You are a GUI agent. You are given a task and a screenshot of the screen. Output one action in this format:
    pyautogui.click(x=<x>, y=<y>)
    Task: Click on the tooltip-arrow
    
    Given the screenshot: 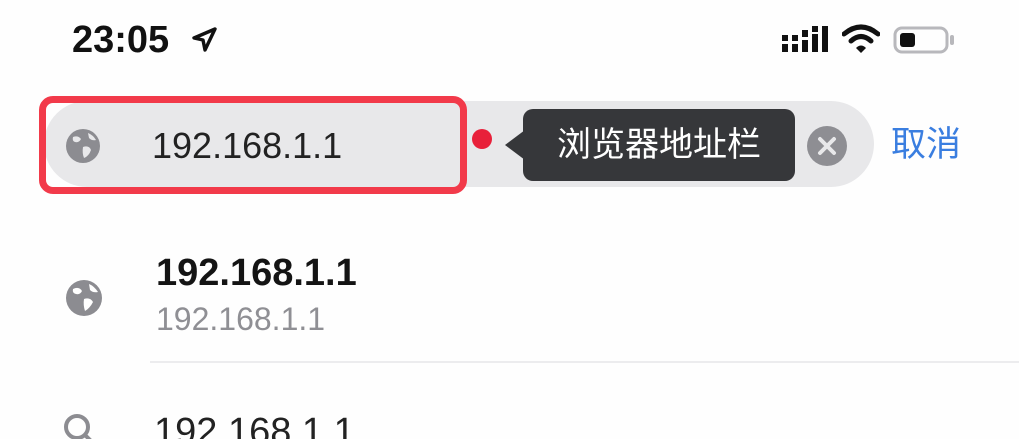 What is the action you would take?
    pyautogui.click(x=515, y=145)
    